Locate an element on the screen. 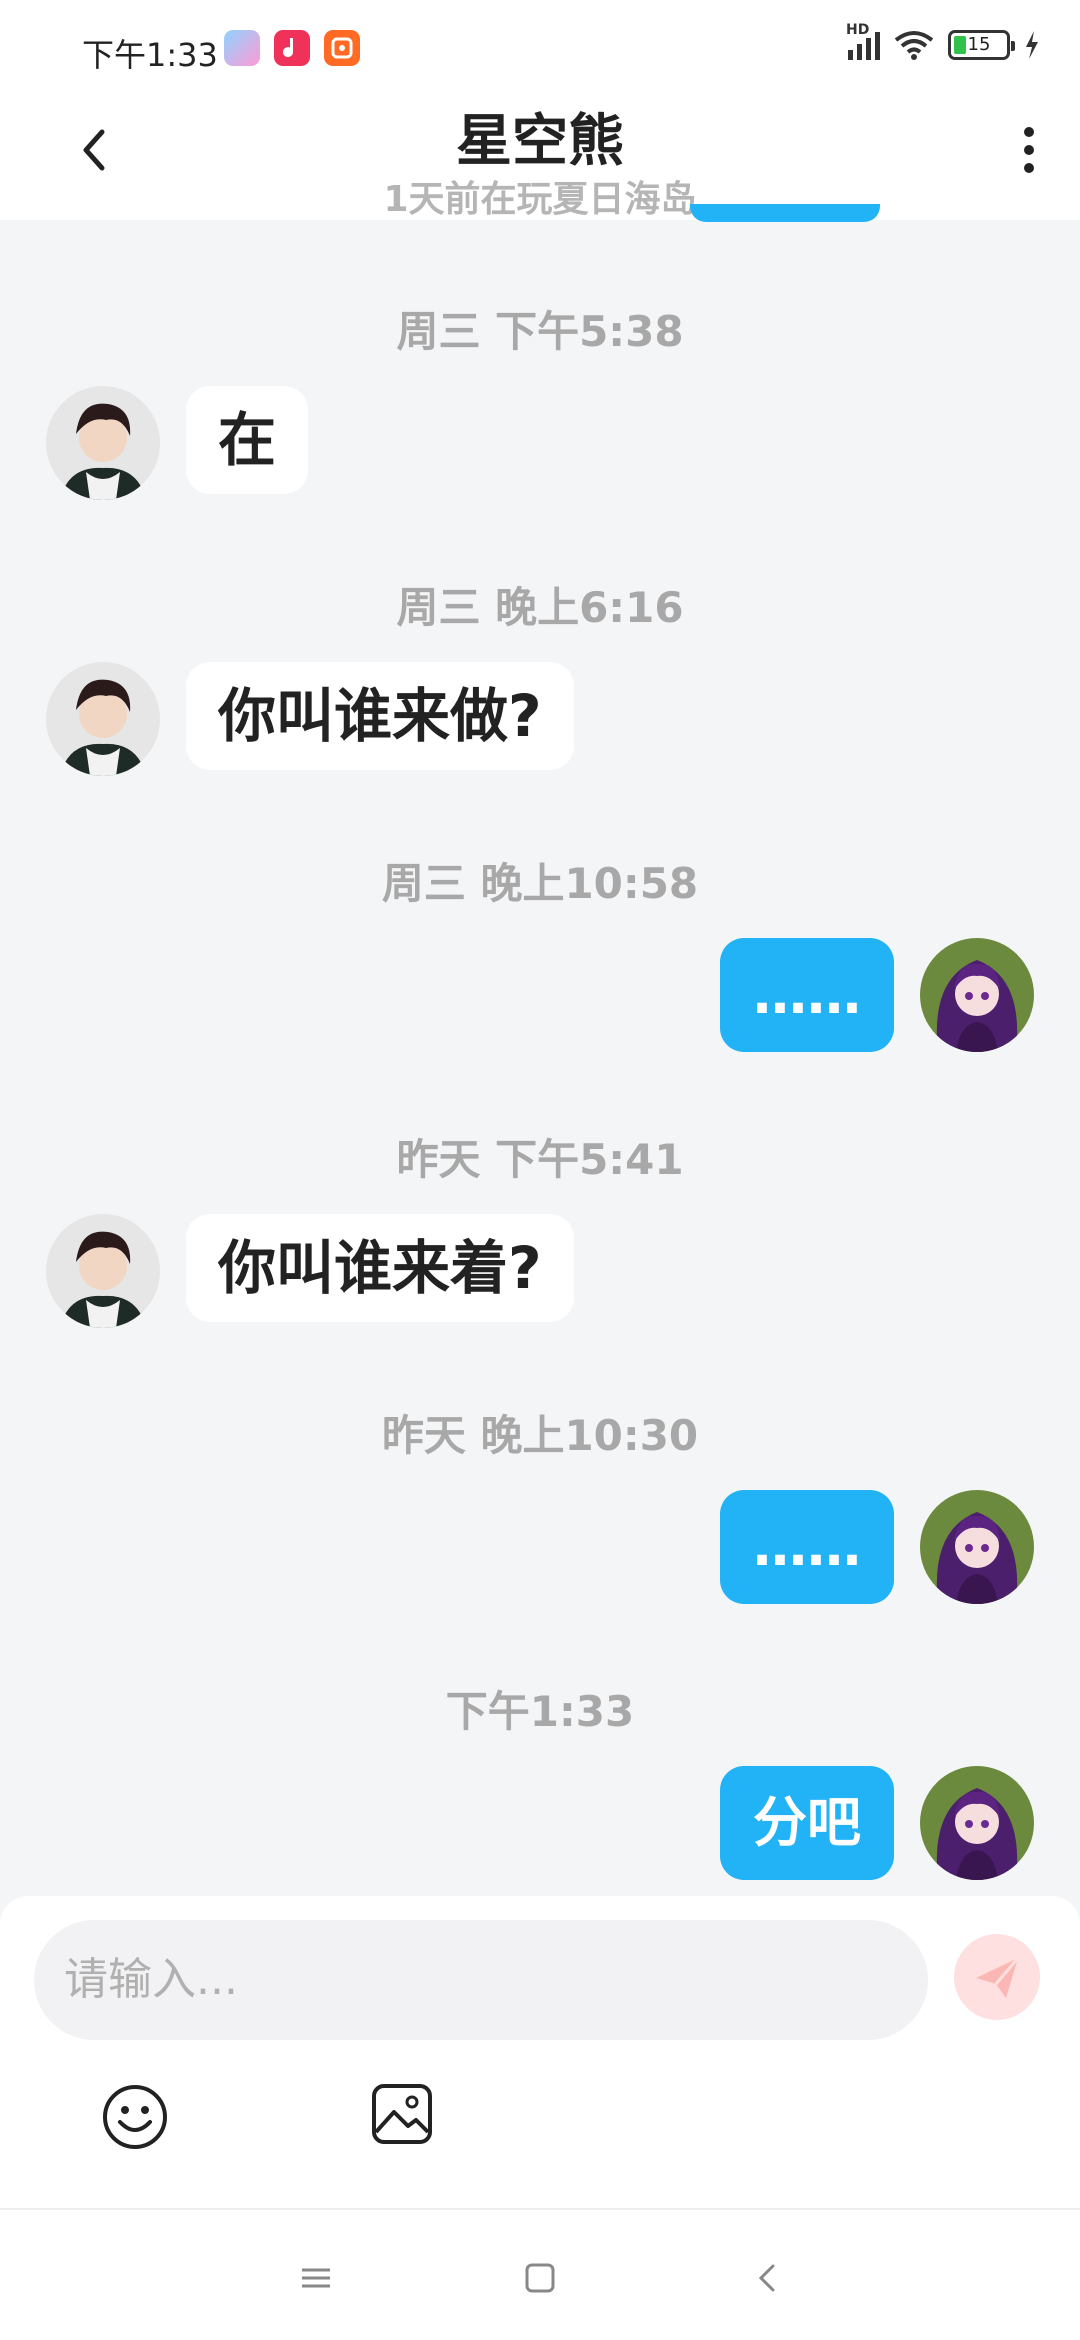 This screenshot has width=1080, height=2340. emoji-button is located at coordinates (135, 2117).